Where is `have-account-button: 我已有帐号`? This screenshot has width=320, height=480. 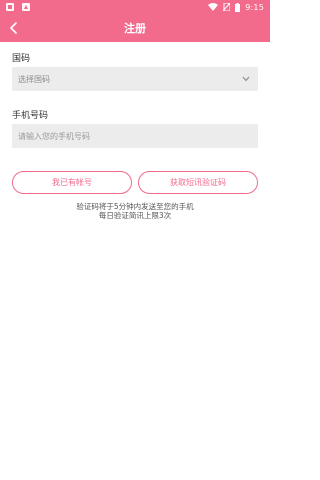
have-account-button: 我已有帐号 is located at coordinates (72, 182).